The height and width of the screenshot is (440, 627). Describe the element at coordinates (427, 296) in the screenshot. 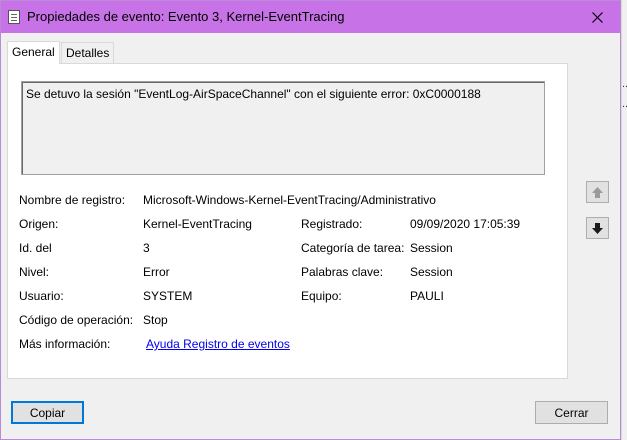

I see `computer-value: PAULI` at that location.